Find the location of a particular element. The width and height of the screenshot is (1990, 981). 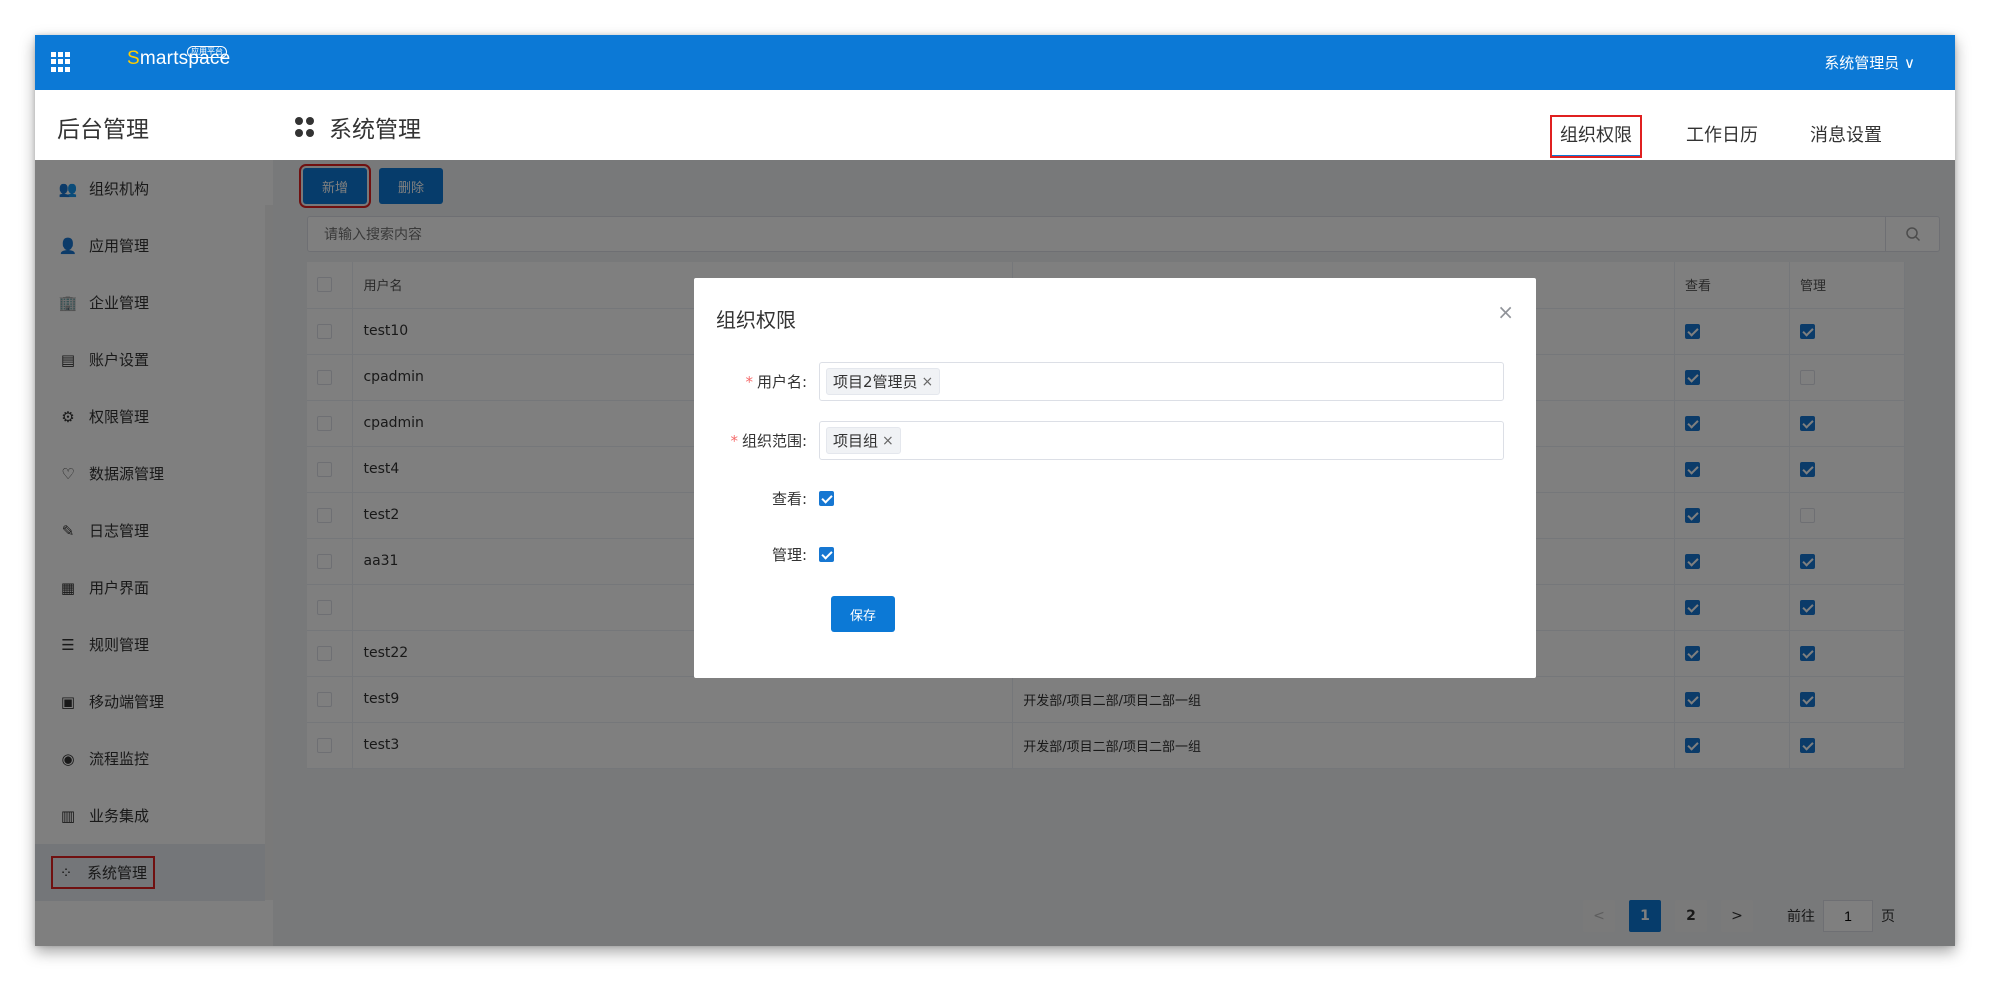

logo-badge: 应用平台 is located at coordinates (207, 52).